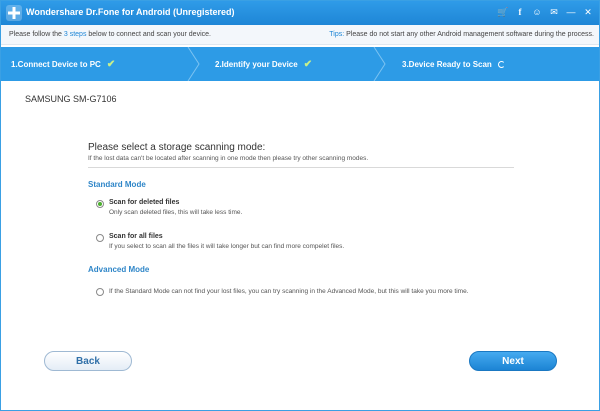 This screenshot has width=600, height=411. Describe the element at coordinates (537, 12) in the screenshot. I see `feedback-icon: ☺` at that location.